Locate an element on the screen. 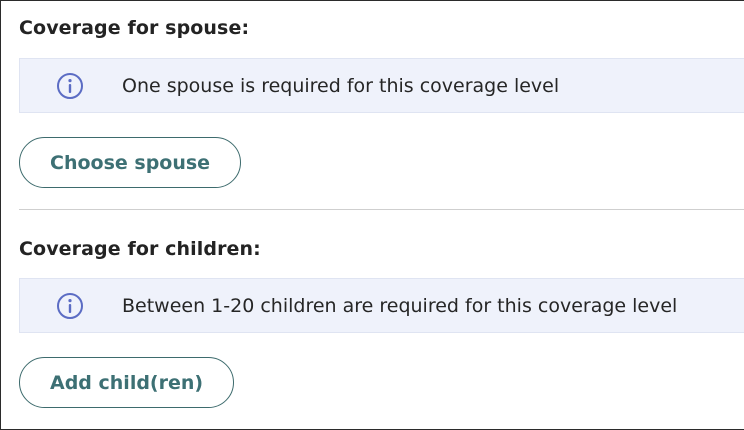 This screenshot has height=430, width=744. spouse-section-heading: Coverage for spouse: is located at coordinates (134, 28).